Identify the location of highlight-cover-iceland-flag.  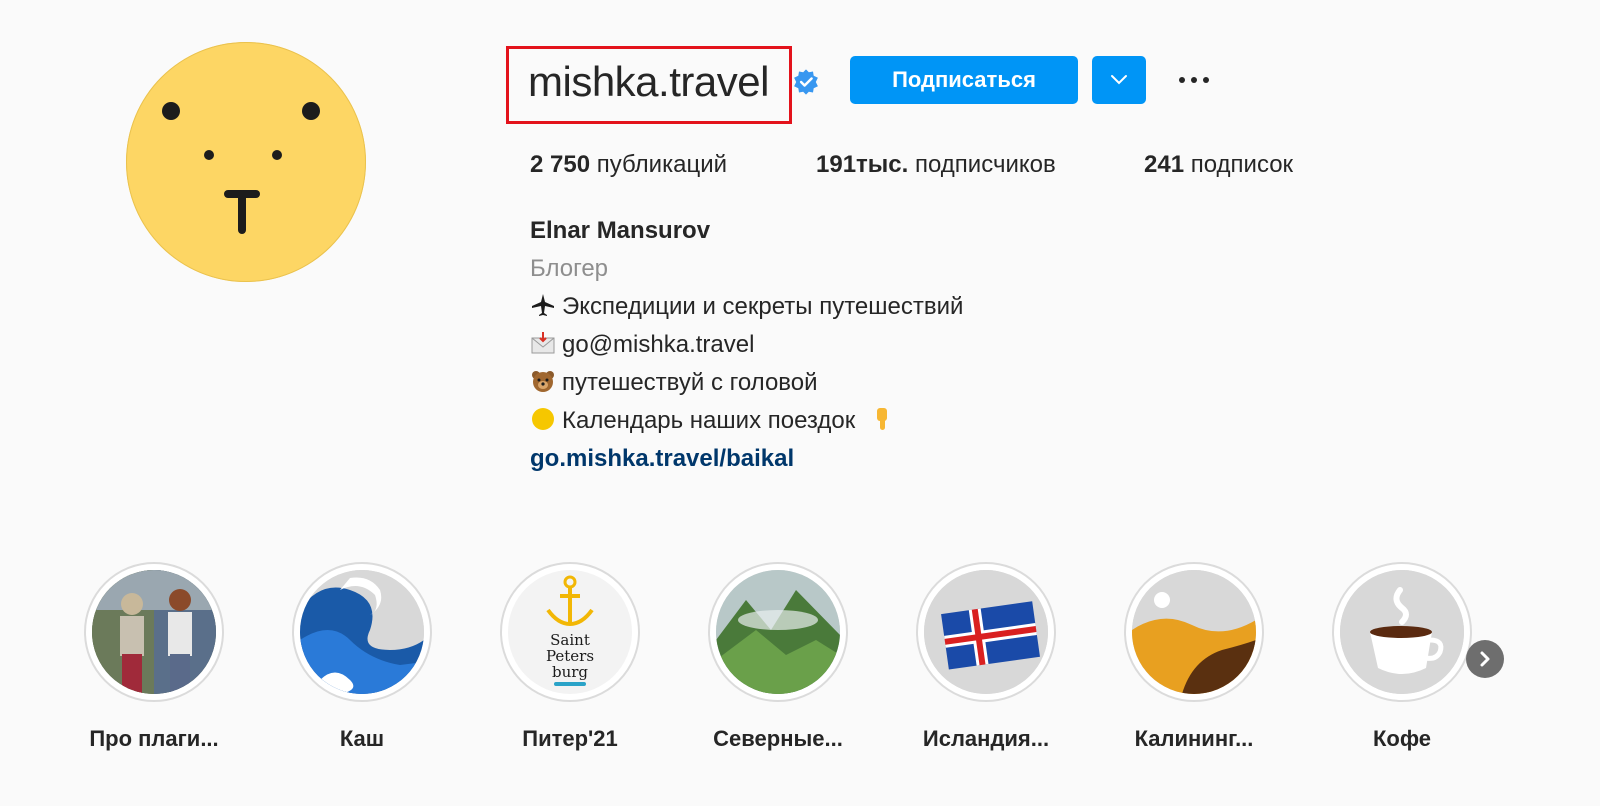
(986, 632).